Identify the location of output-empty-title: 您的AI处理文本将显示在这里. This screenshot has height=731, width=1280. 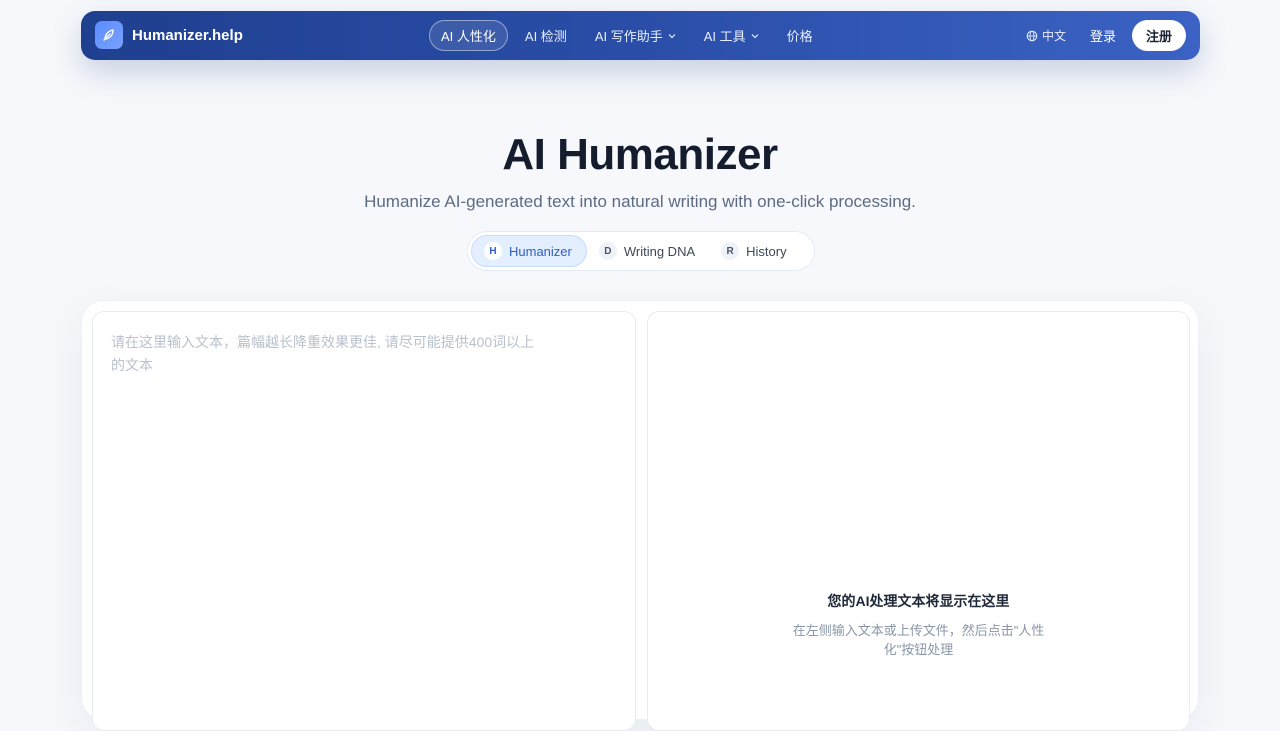
(918, 601).